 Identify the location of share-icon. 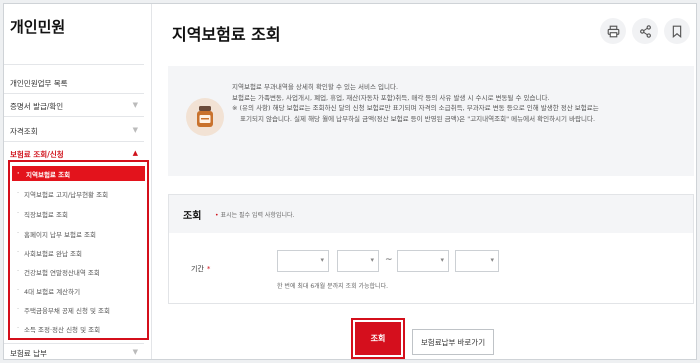
(645, 31).